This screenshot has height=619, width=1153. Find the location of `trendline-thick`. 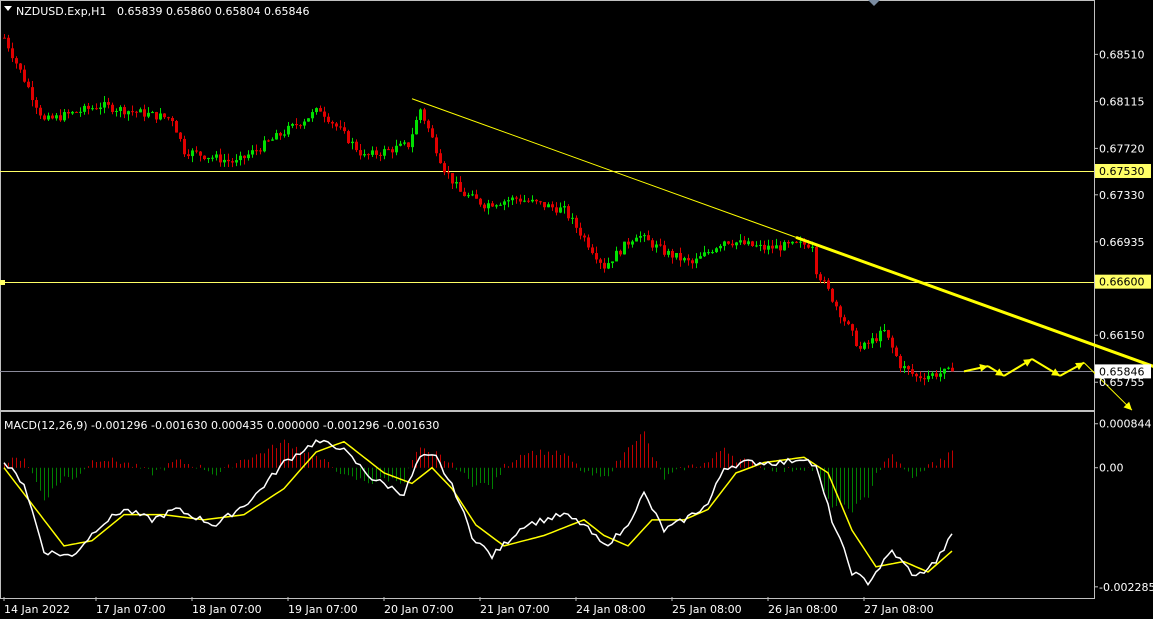

trendline-thick is located at coordinates (974, 302).